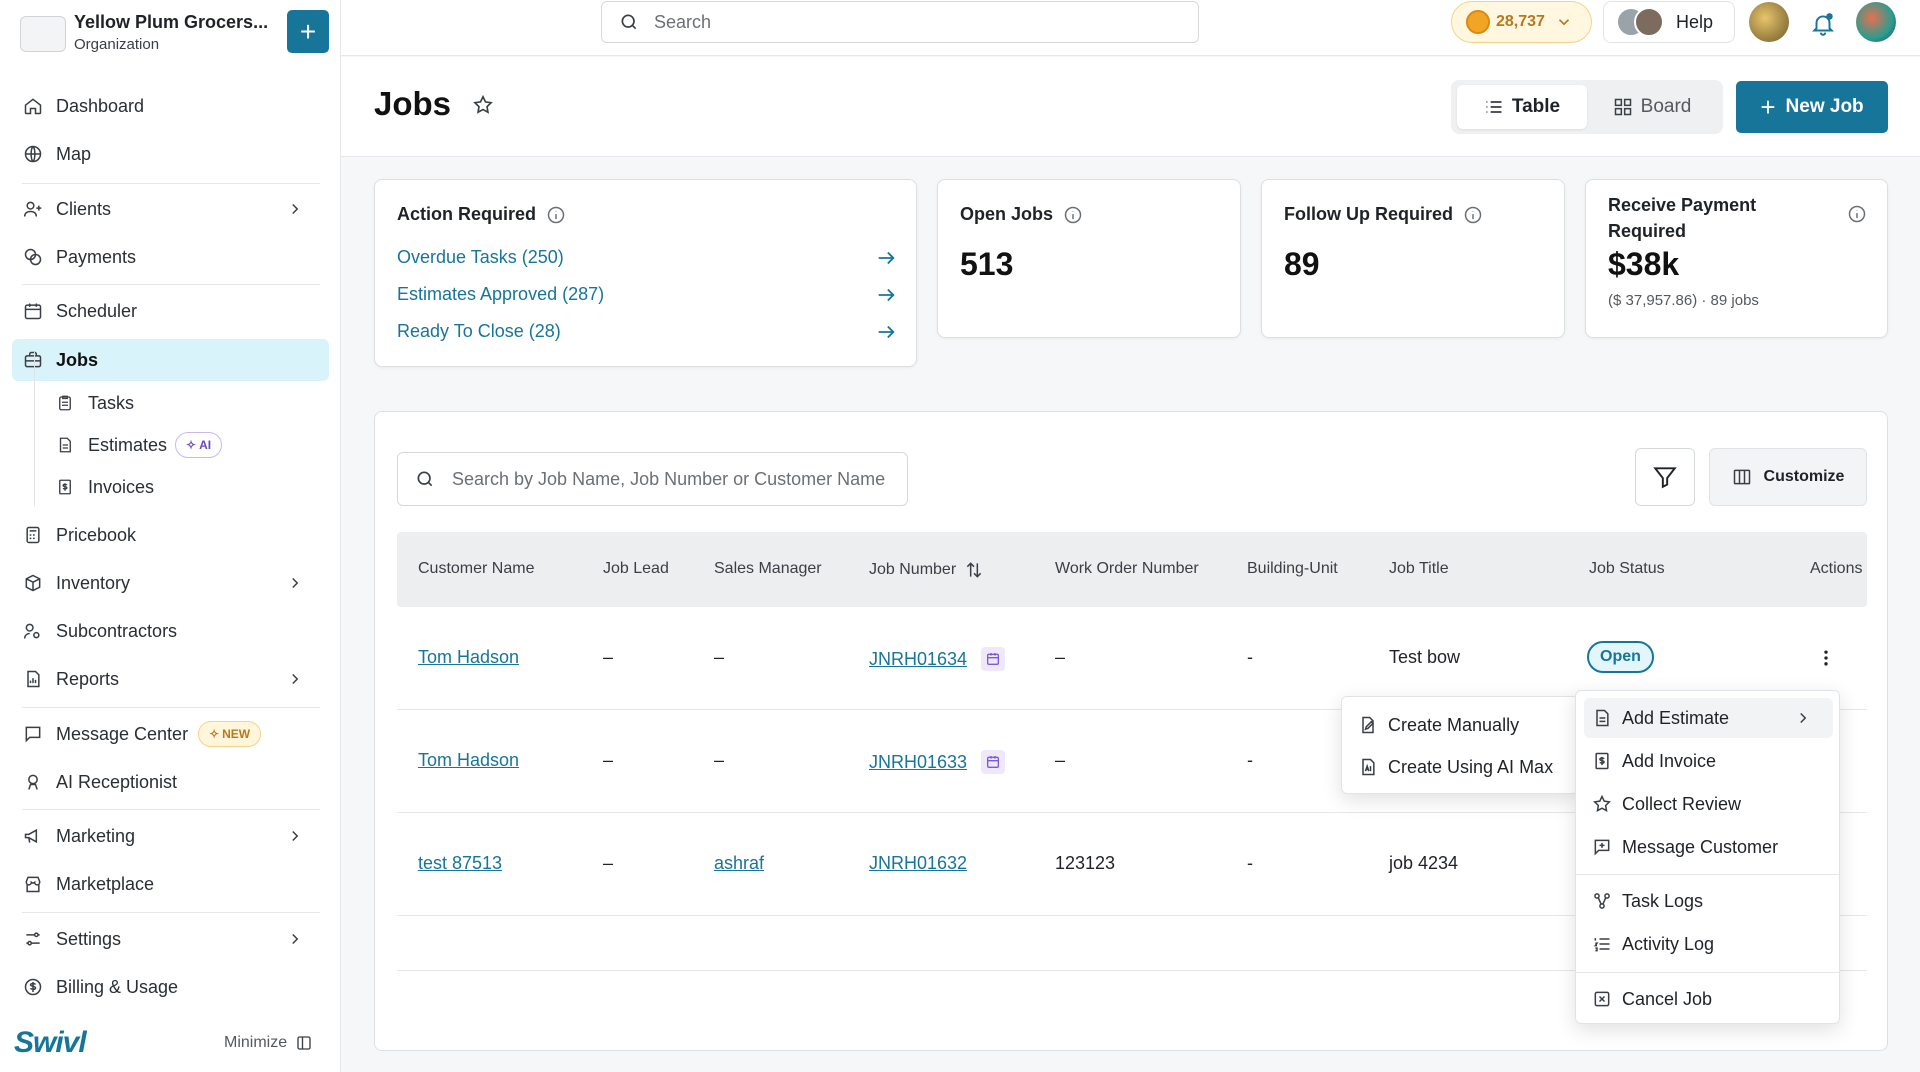 The image size is (1920, 1072). I want to click on link-text: Estimates Approved (287), so click(501, 294).